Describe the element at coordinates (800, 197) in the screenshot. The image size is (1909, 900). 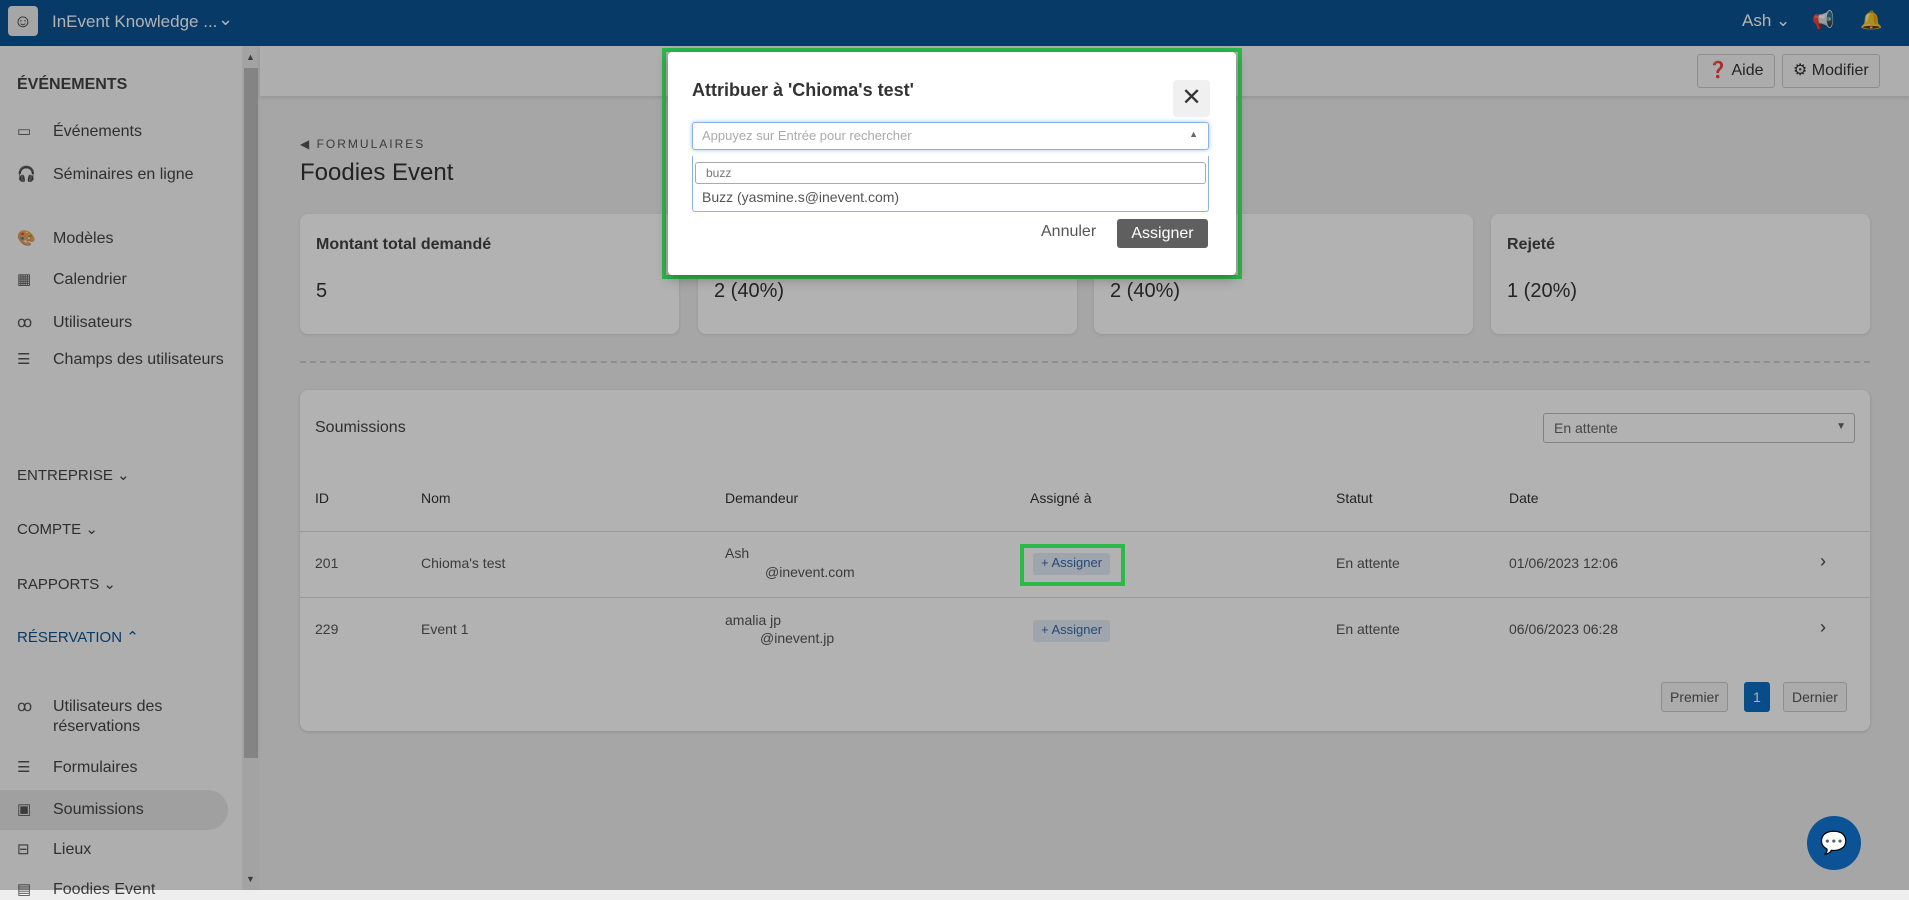
I see `dropdown-option: Buzz (yasmine.s@inevent.com)` at that location.